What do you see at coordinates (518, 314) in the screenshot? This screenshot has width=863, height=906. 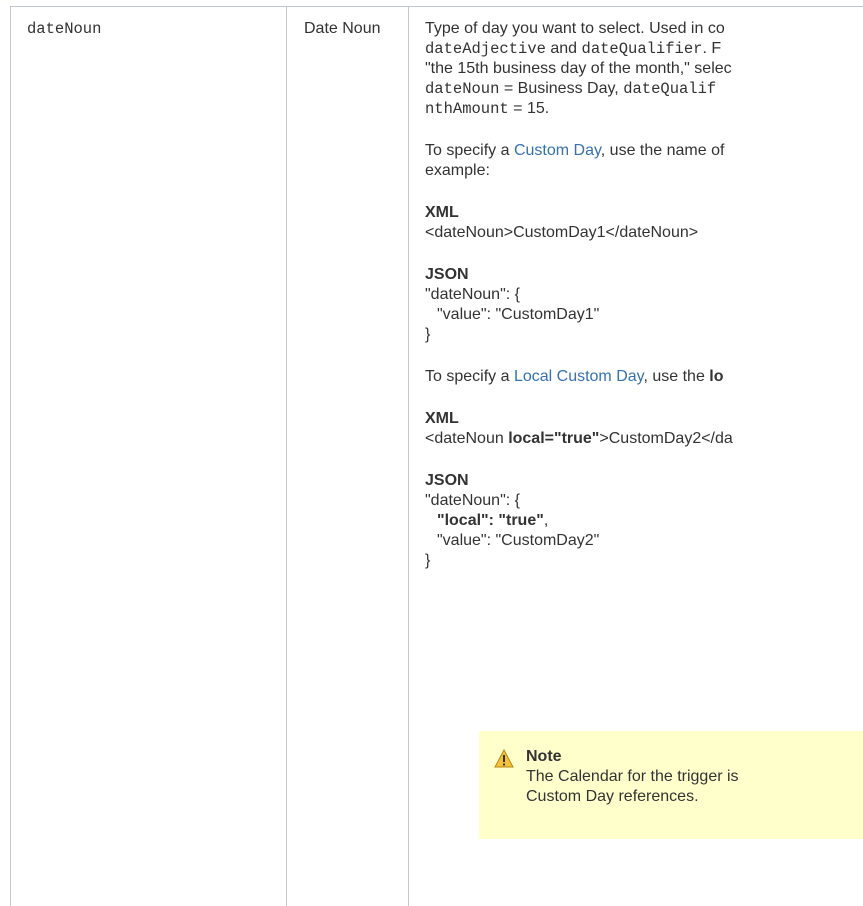 I see `json-line: "value": "CustomDay1"` at bounding box center [518, 314].